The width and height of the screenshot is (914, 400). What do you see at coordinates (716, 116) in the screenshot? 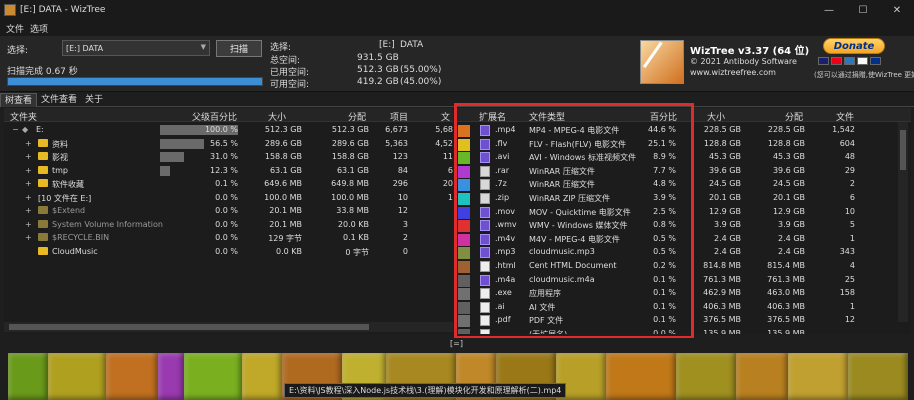
I see `col-ext-size: 大小` at bounding box center [716, 116].